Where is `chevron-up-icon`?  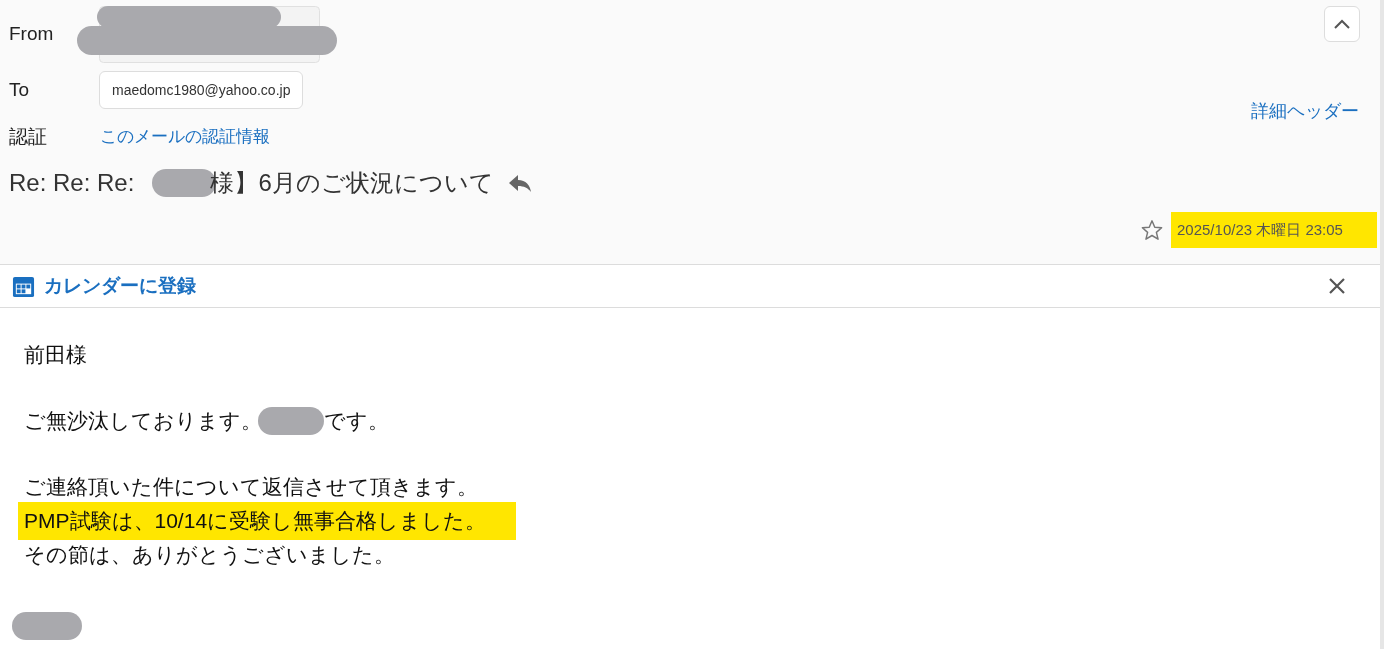 chevron-up-icon is located at coordinates (1342, 24).